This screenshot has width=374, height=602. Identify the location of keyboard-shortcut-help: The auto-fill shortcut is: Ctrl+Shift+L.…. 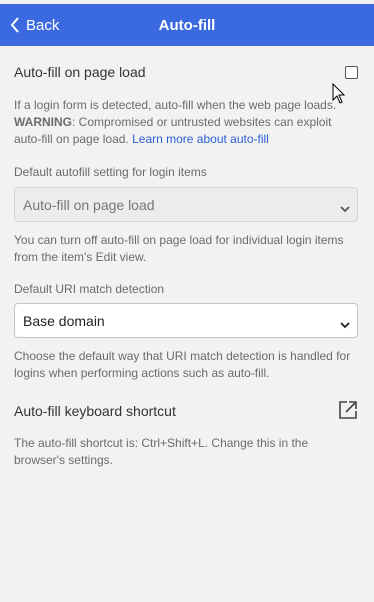
(161, 451).